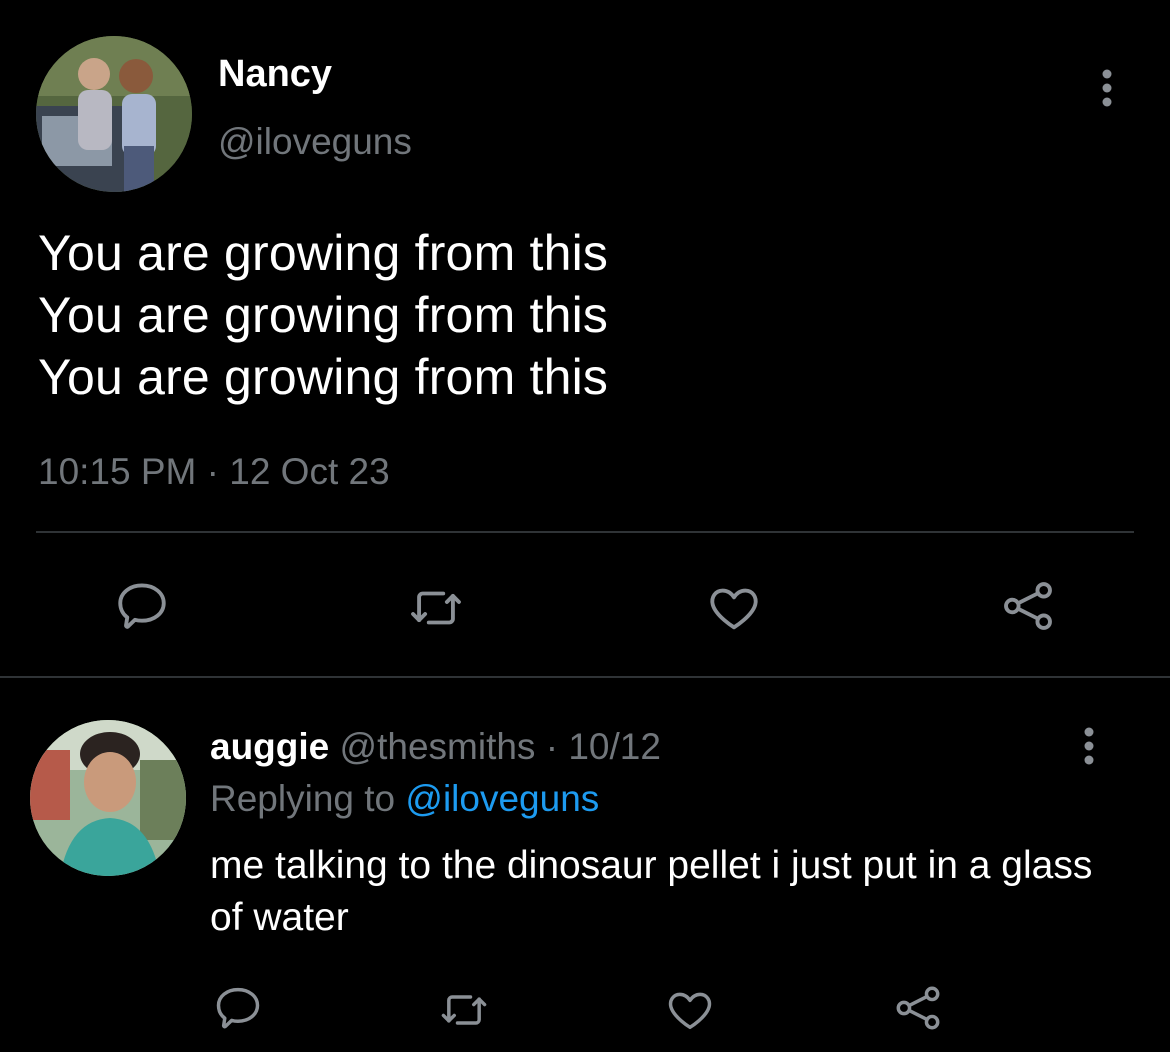 The width and height of the screenshot is (1170, 1052). What do you see at coordinates (502, 798) in the screenshot?
I see `replying-handle-link: @iloveguns` at bounding box center [502, 798].